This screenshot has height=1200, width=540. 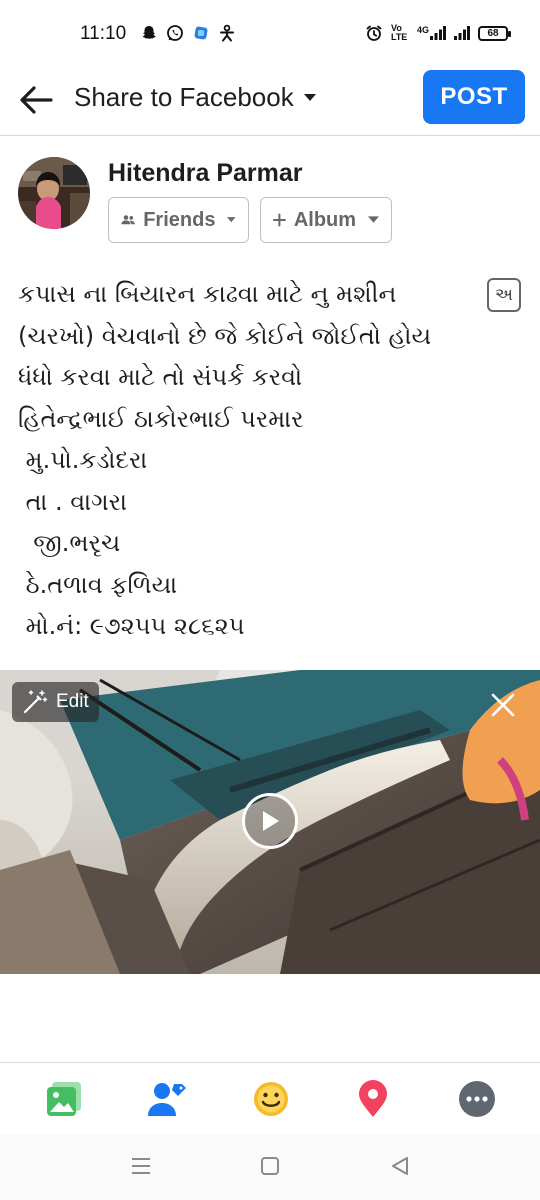 I want to click on transliterate-button: અ, so click(x=504, y=295).